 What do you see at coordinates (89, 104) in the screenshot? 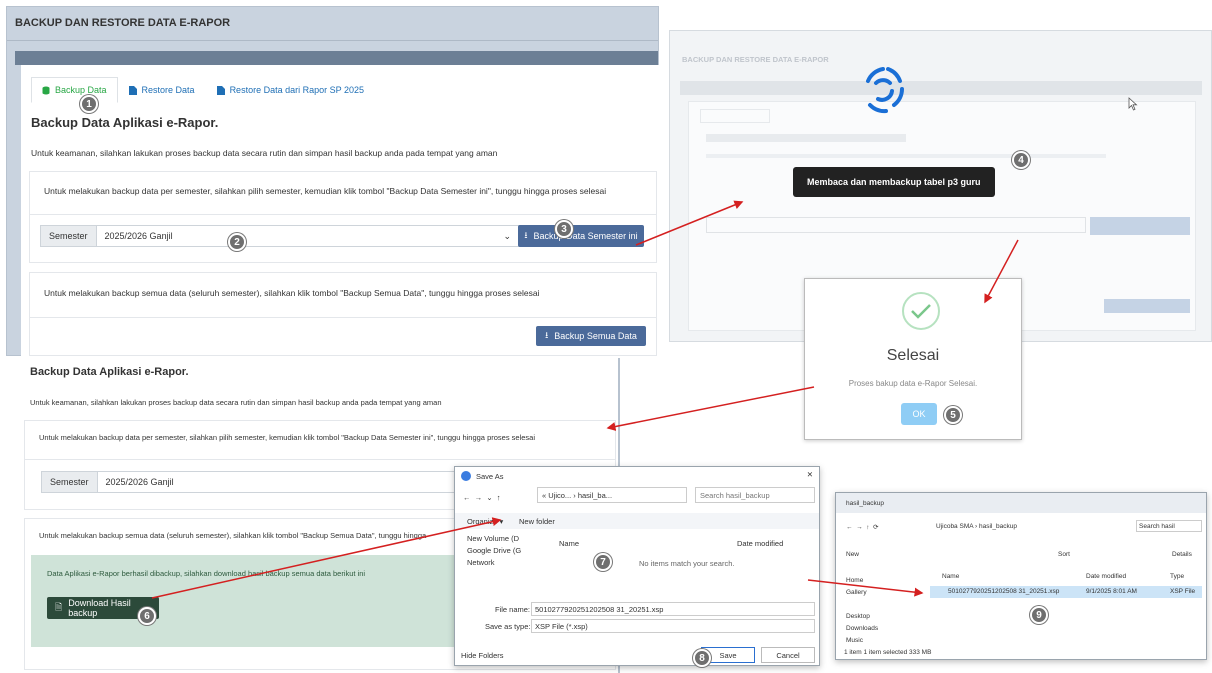
I see `step-badge: 1` at bounding box center [89, 104].